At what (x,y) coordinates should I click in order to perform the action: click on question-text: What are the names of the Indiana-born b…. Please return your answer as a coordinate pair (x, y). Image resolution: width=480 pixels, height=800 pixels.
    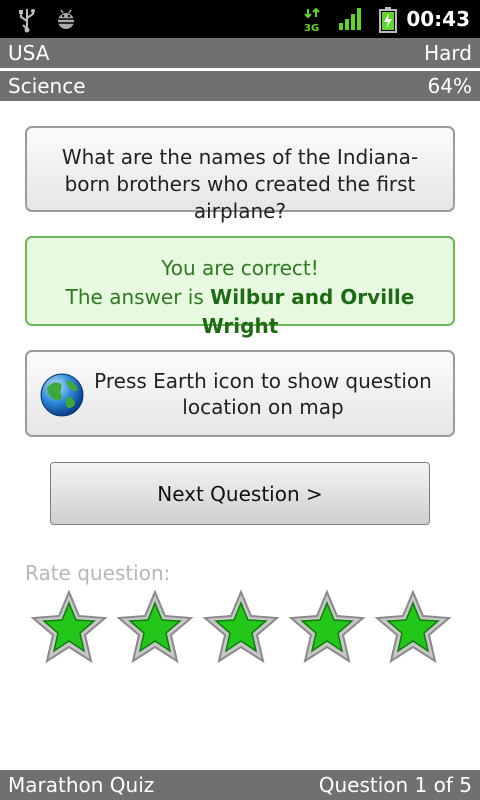
    Looking at the image, I should click on (240, 184).